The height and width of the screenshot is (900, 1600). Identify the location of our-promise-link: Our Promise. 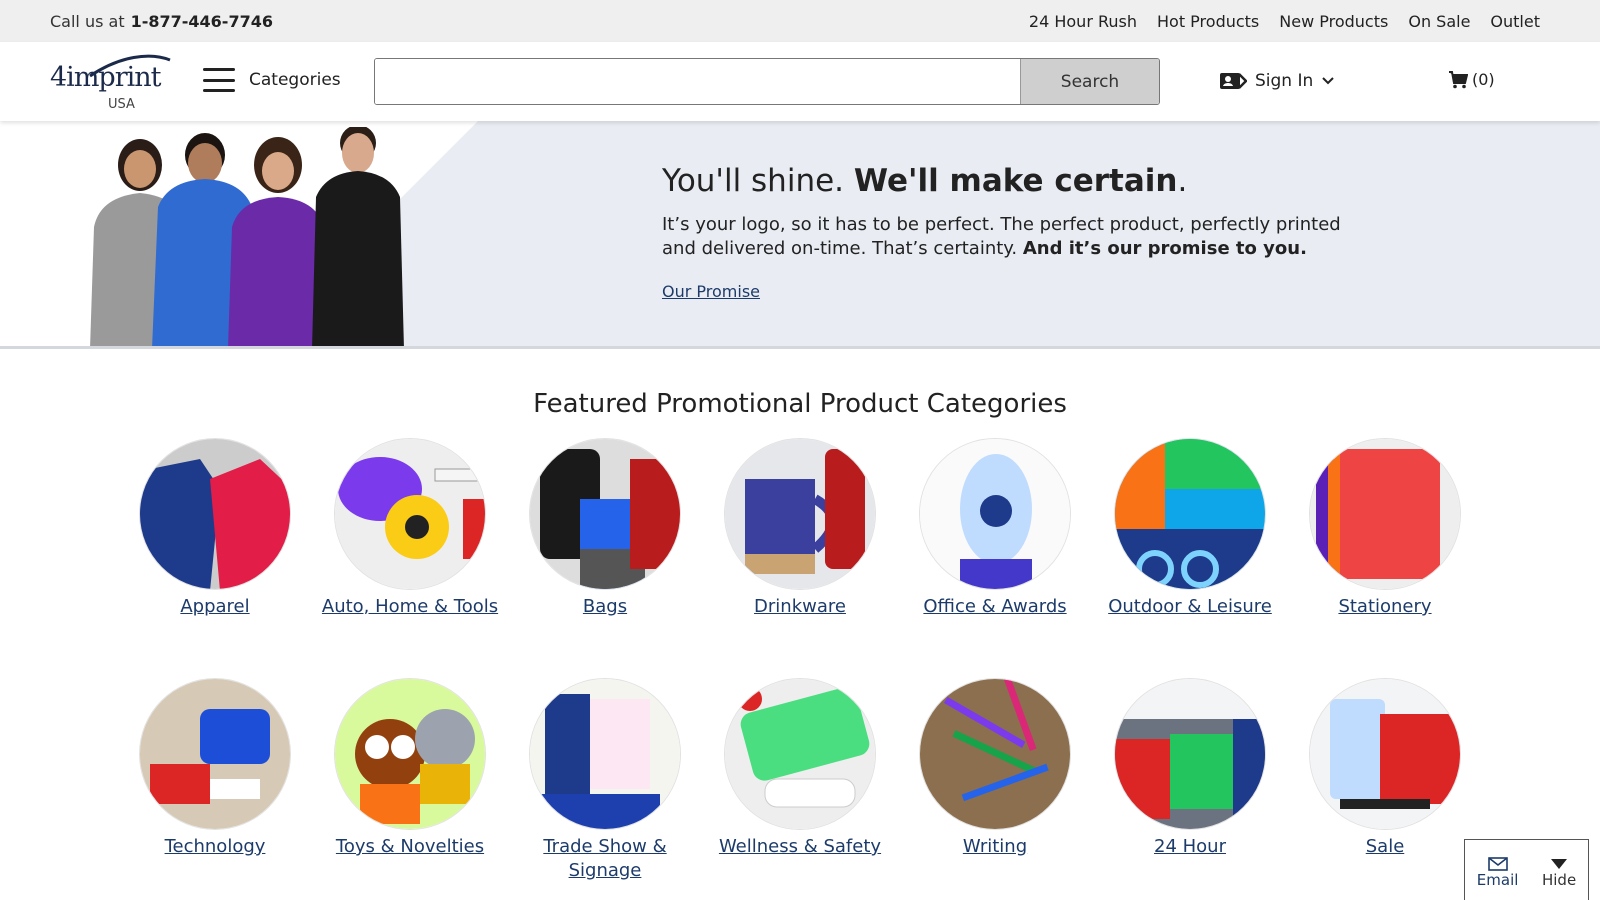
(711, 291).